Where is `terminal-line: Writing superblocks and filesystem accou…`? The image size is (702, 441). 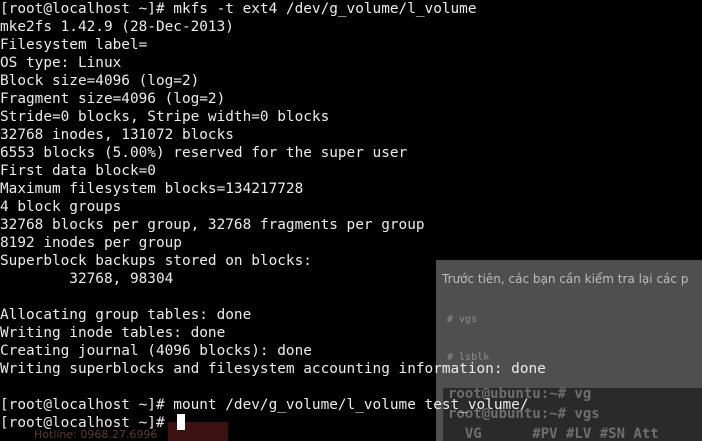 terminal-line: Writing superblocks and filesystem accou… is located at coordinates (273, 369).